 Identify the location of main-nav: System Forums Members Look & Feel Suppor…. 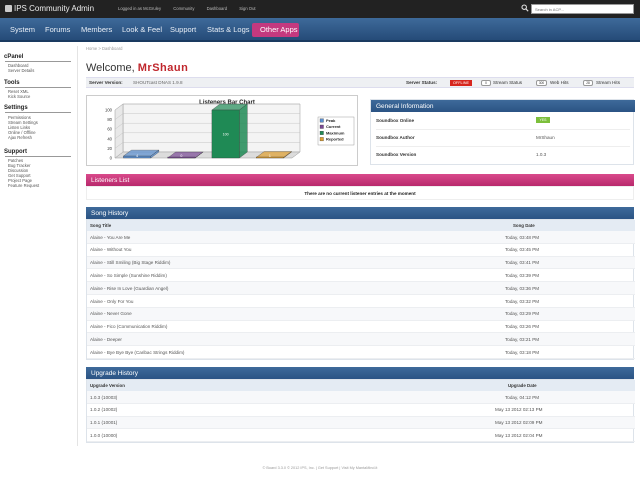
(320, 30).